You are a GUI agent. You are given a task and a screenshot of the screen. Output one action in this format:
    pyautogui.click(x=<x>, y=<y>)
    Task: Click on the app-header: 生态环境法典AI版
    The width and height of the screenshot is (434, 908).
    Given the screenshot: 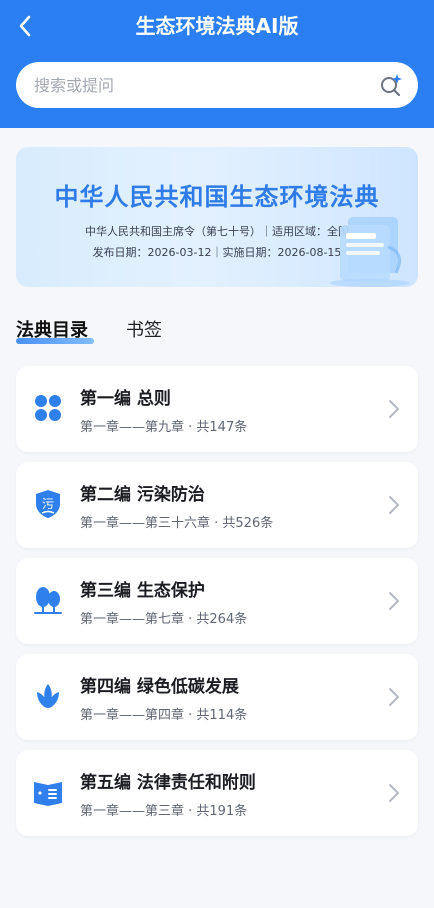 What is the action you would take?
    pyautogui.click(x=217, y=64)
    